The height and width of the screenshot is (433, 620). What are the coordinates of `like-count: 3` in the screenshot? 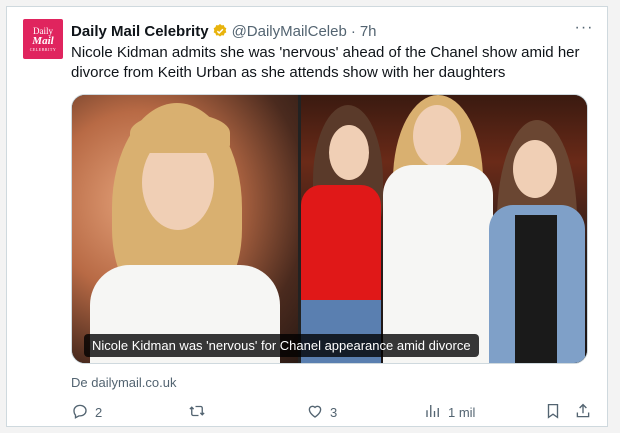 It's located at (334, 412).